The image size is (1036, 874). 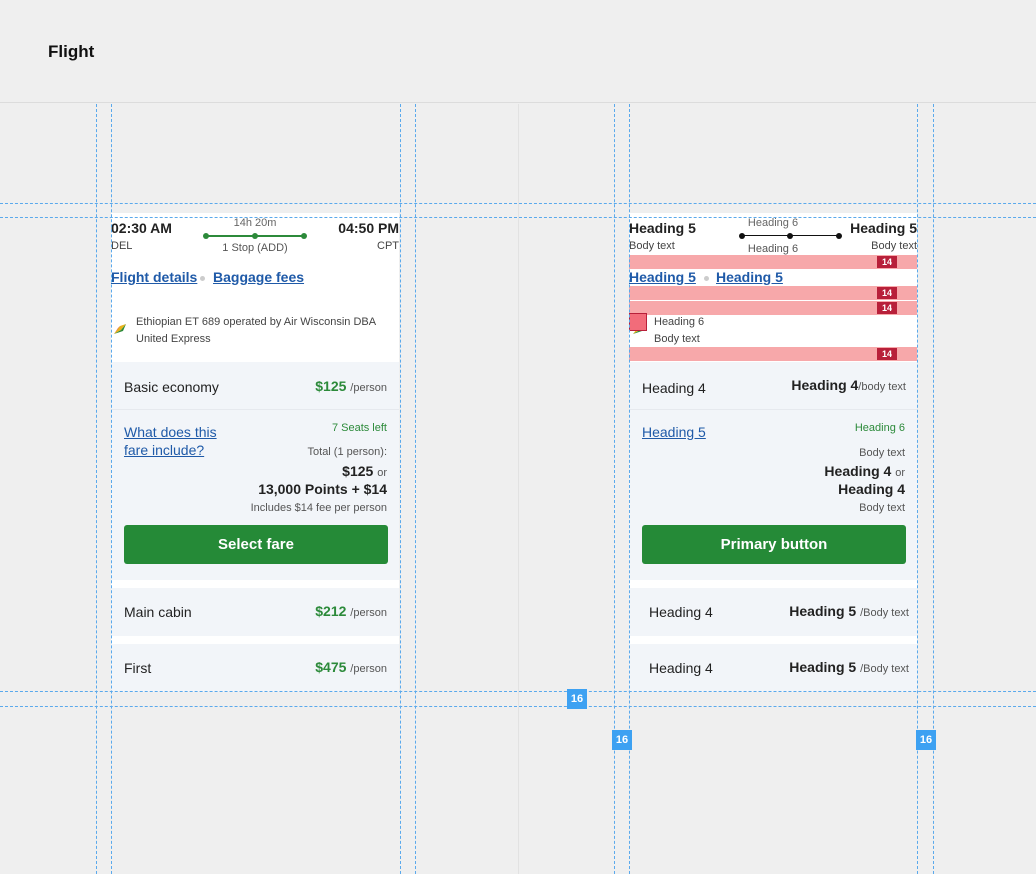 I want to click on points-price: 13,000 Points + $14, so click(x=322, y=489).